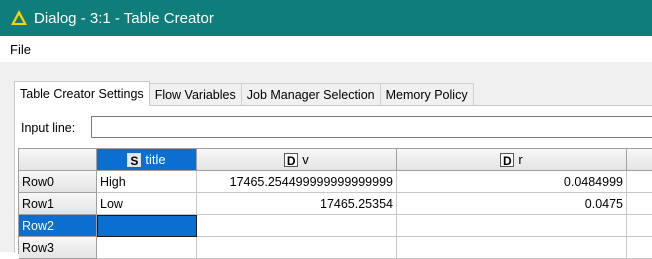  Describe the element at coordinates (134, 160) in the screenshot. I see `string-type-icon: S` at that location.